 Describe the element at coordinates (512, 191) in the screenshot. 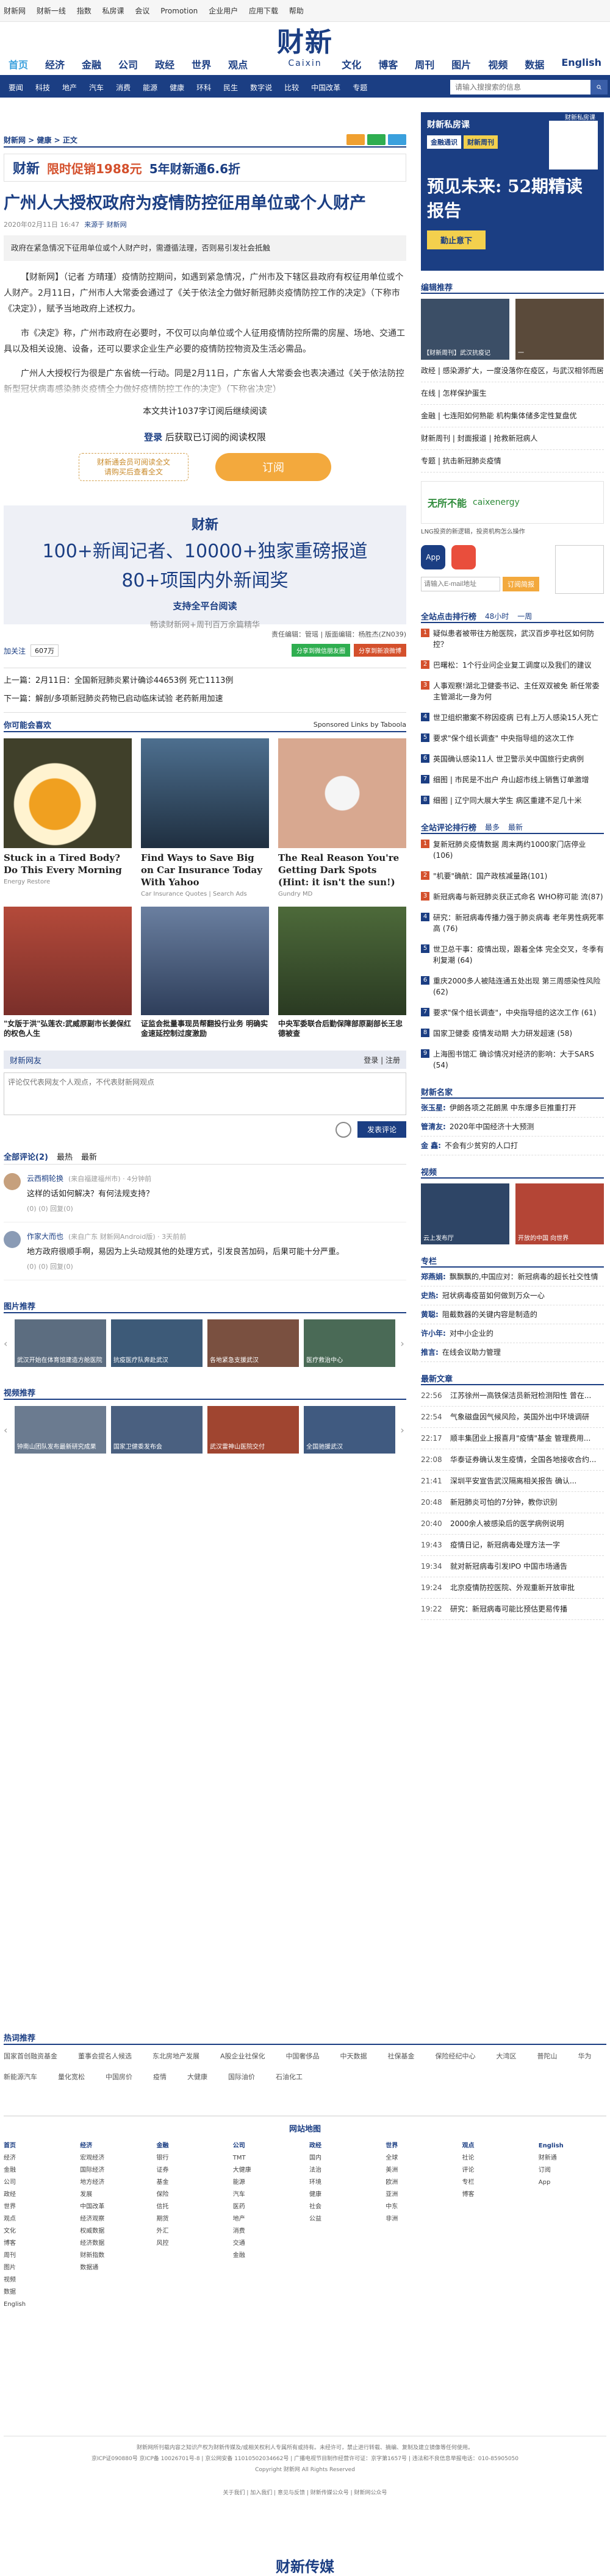

I see `course-promo: 财新私房课 金融通识 财新周刊 财新私房课 预见未来: 52期精读报告 勤止意下` at that location.